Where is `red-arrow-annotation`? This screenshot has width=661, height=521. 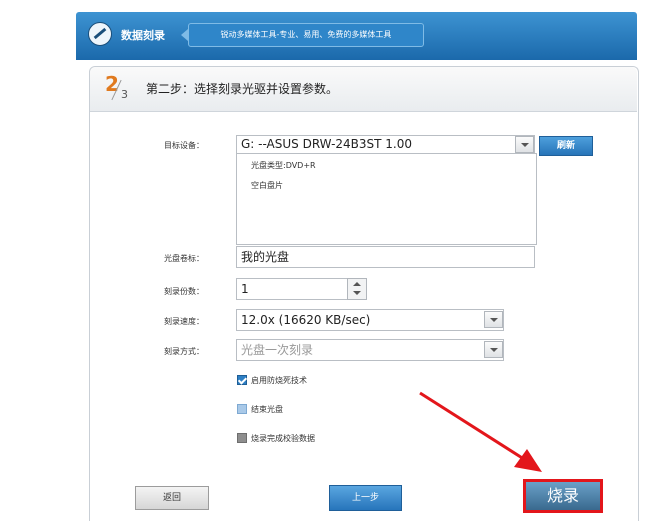
red-arrow-annotation is located at coordinates (480, 431).